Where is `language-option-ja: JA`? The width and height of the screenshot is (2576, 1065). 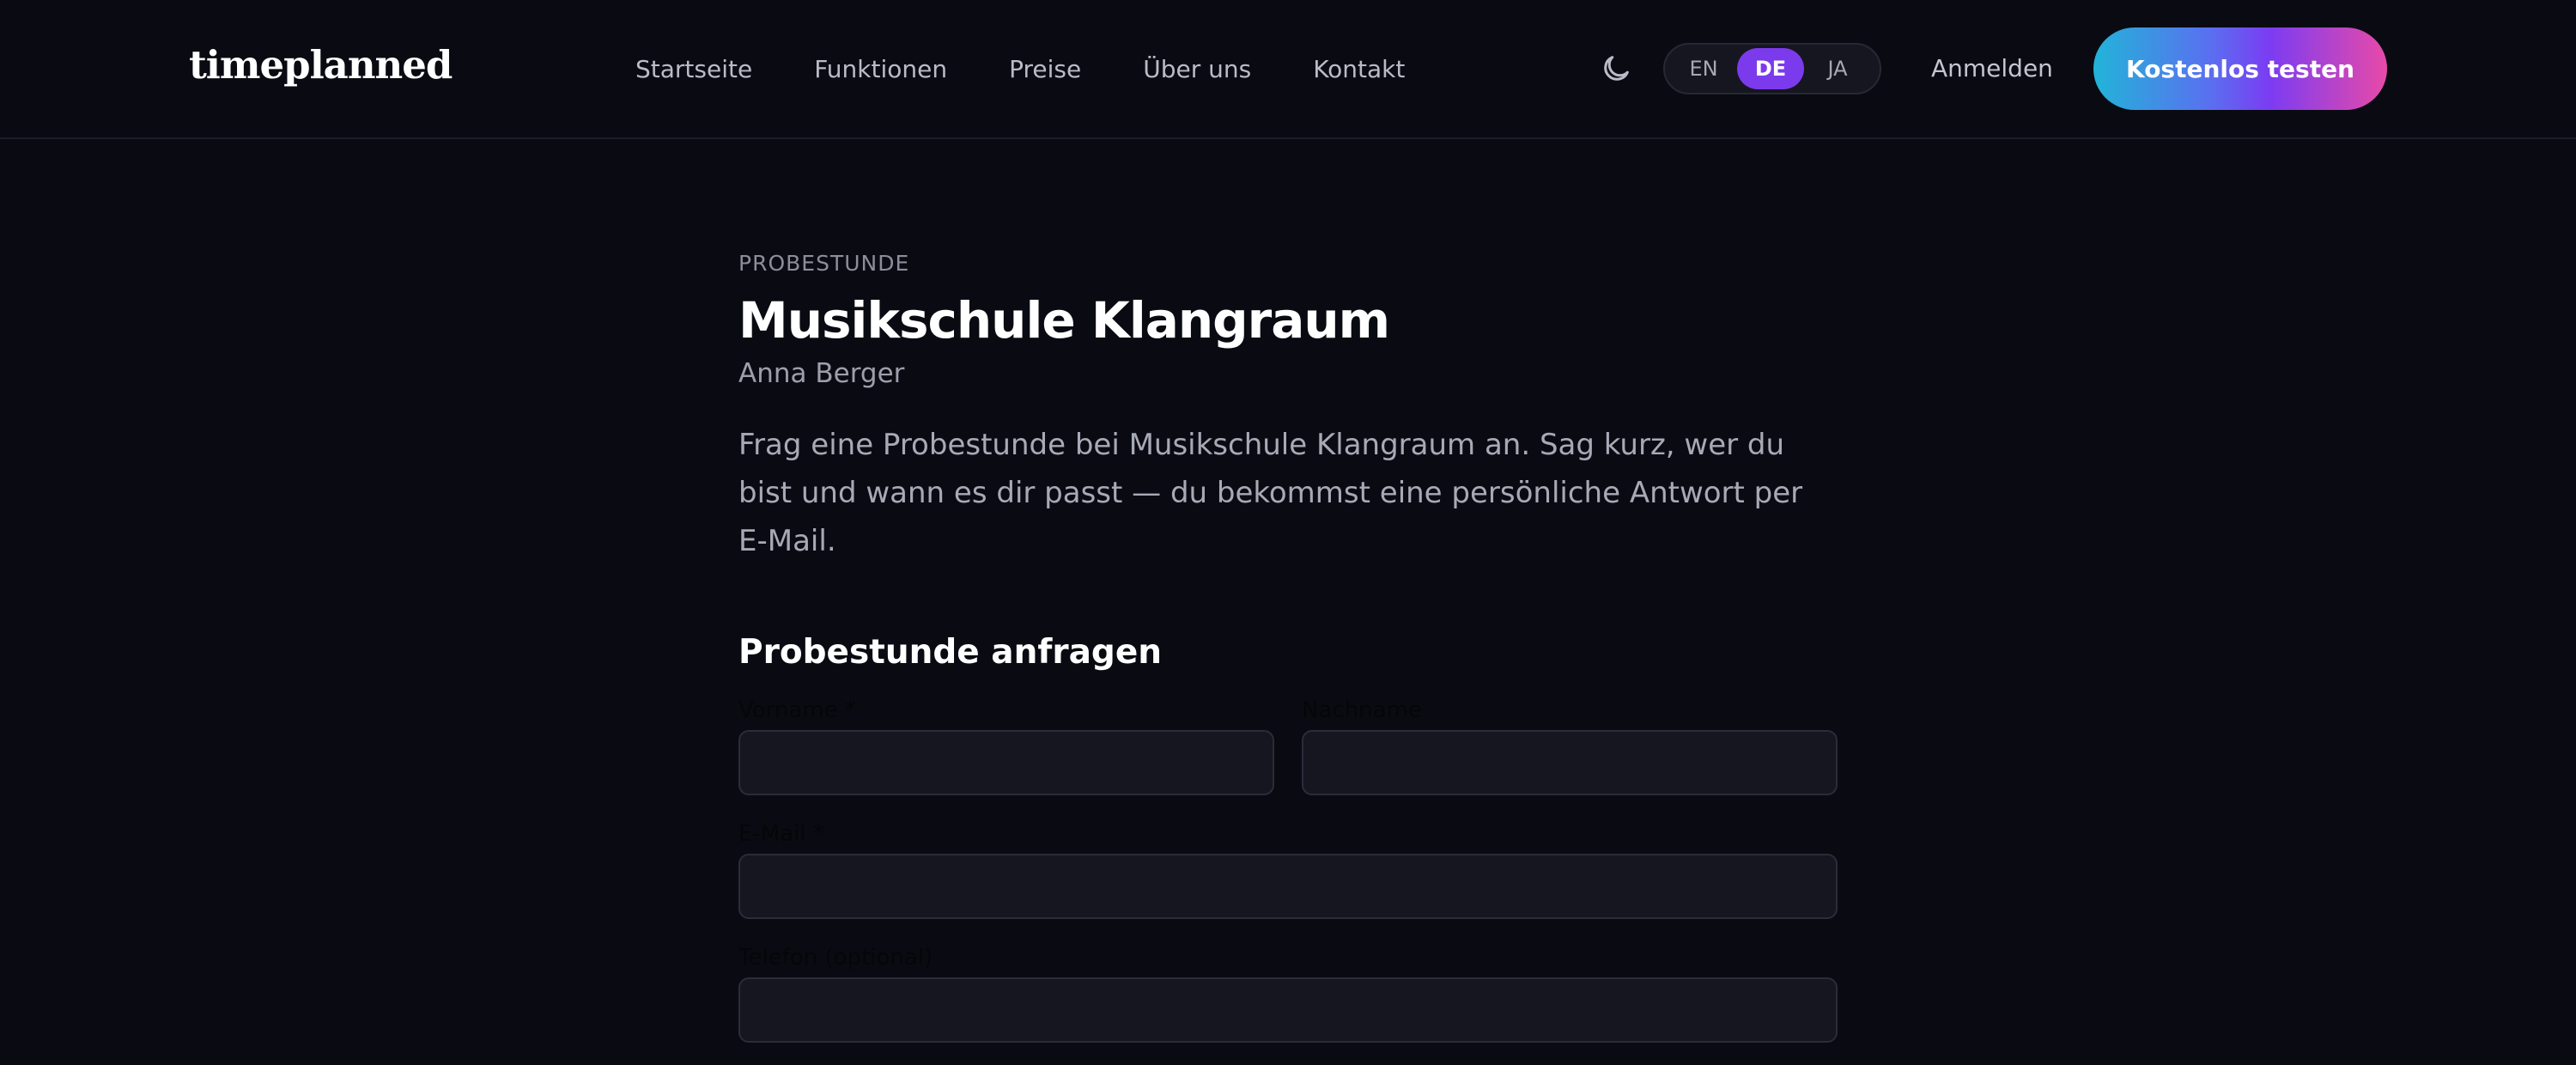 language-option-ja: JA is located at coordinates (1837, 68).